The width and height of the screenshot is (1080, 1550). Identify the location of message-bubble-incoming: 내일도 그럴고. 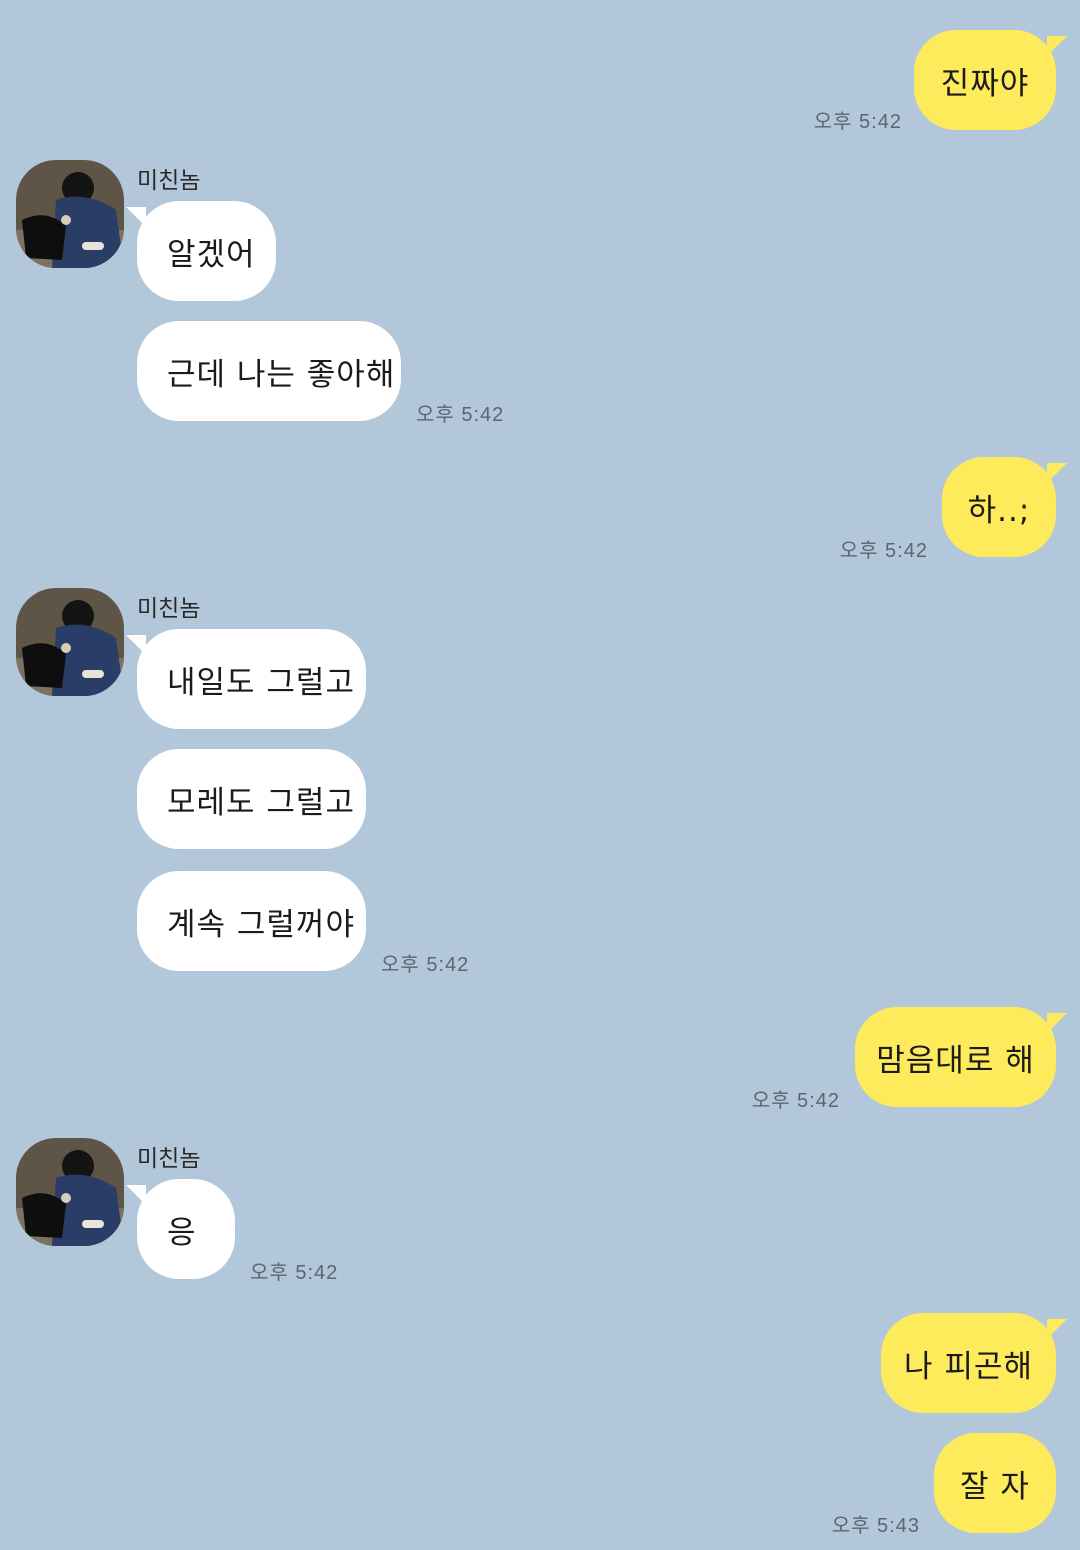
(246, 679).